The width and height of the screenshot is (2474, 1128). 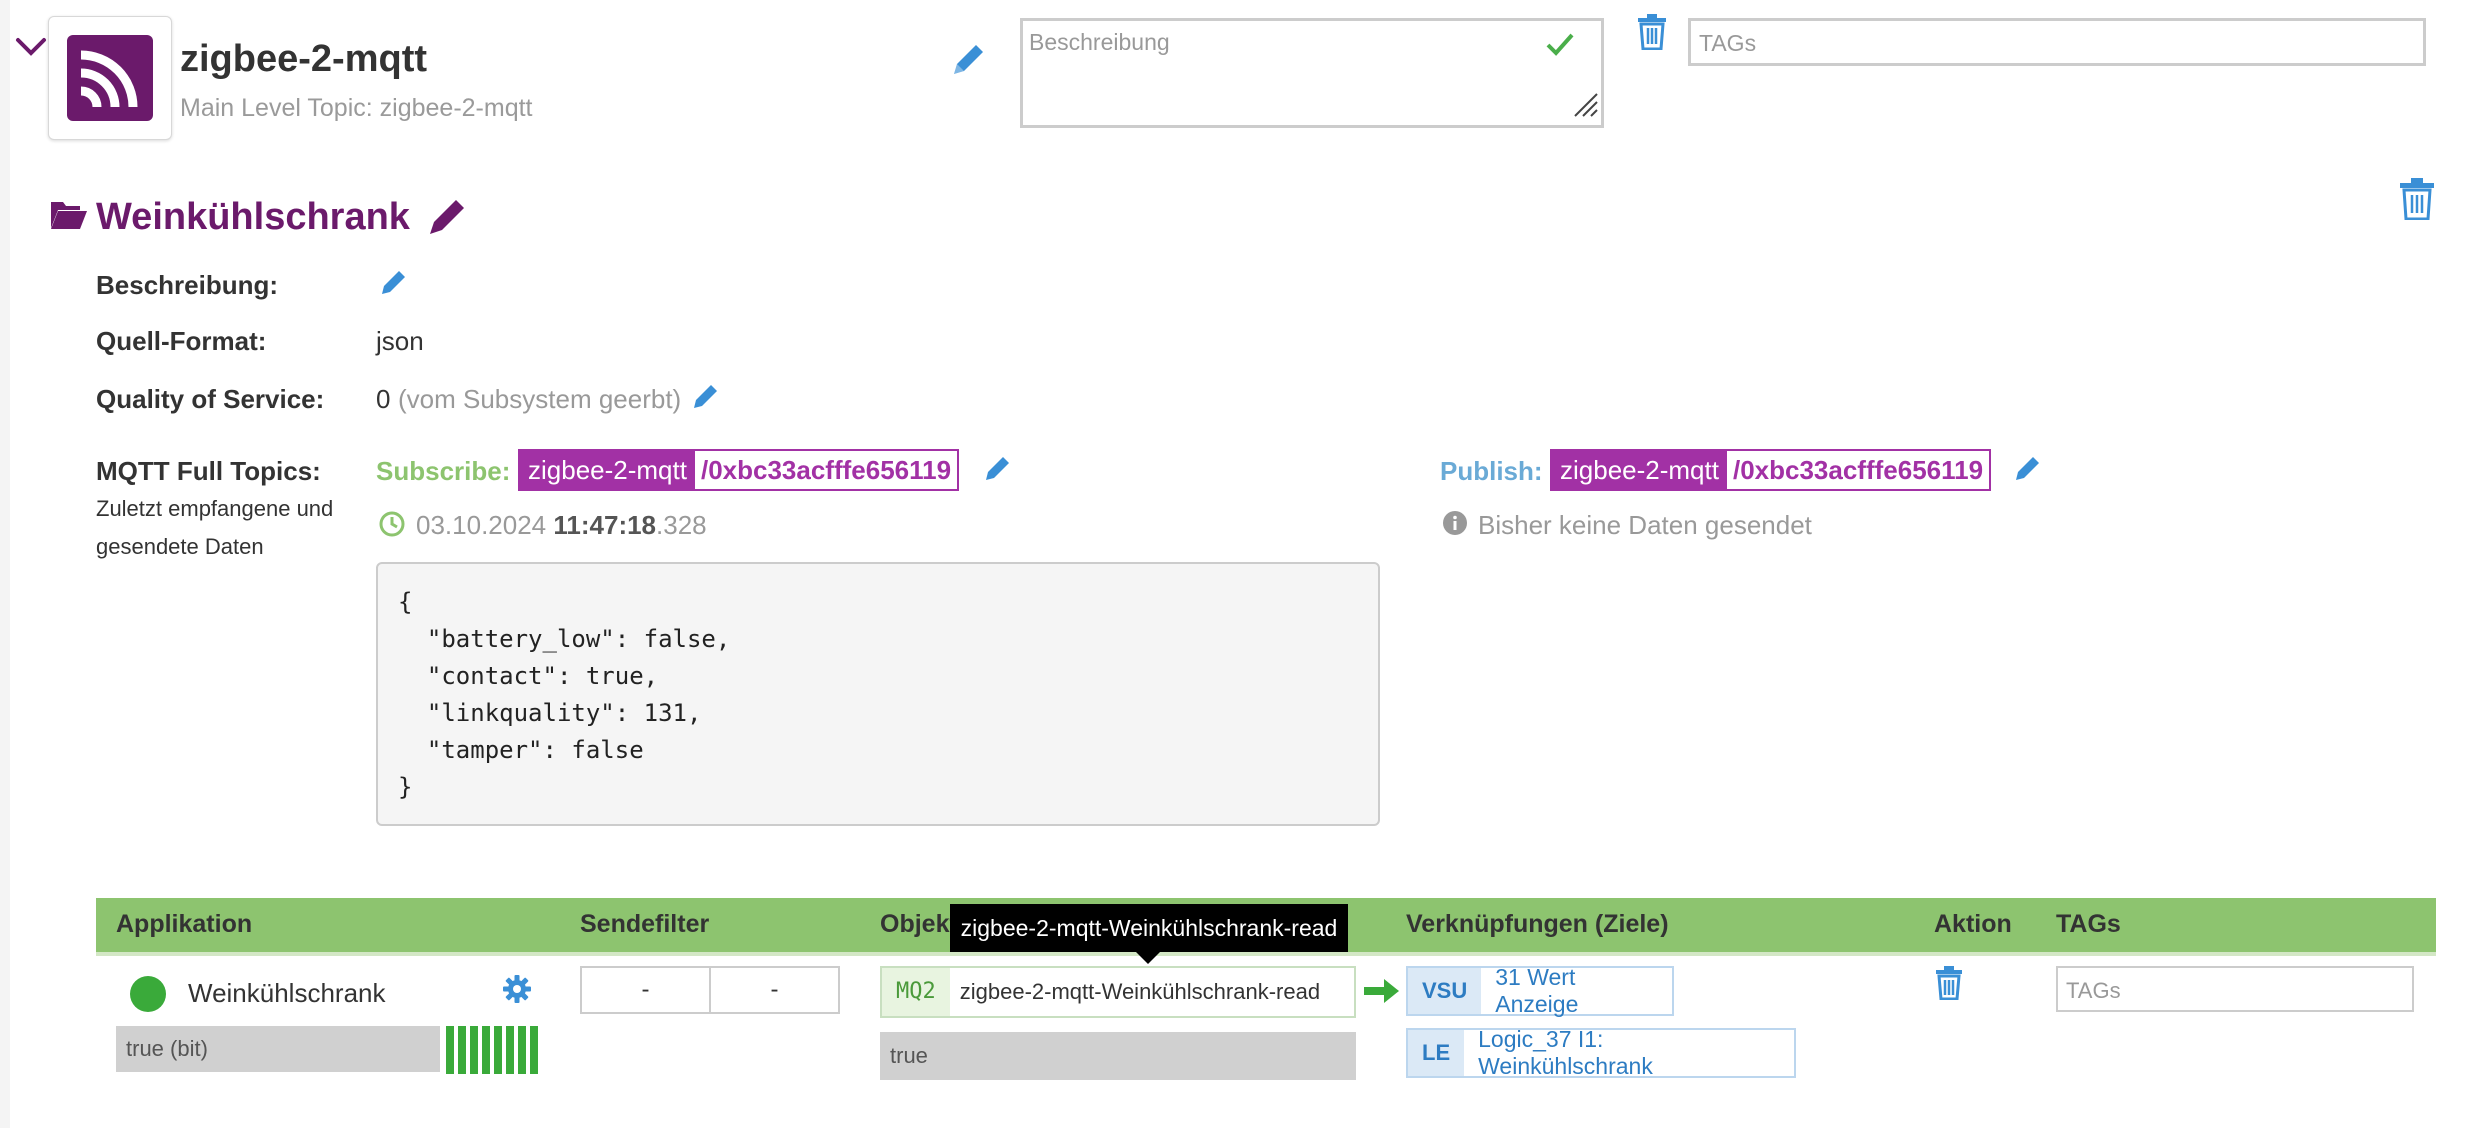 What do you see at coordinates (1639, 470) in the screenshot?
I see `publish-topic-base: zigbee-2-mqtt` at bounding box center [1639, 470].